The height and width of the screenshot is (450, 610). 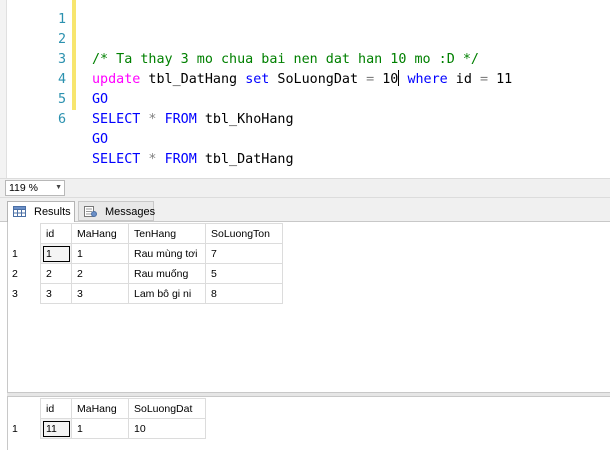 I want to click on grid-header-row: id MaHang TenHang SoLuongTon, so click(x=145, y=233).